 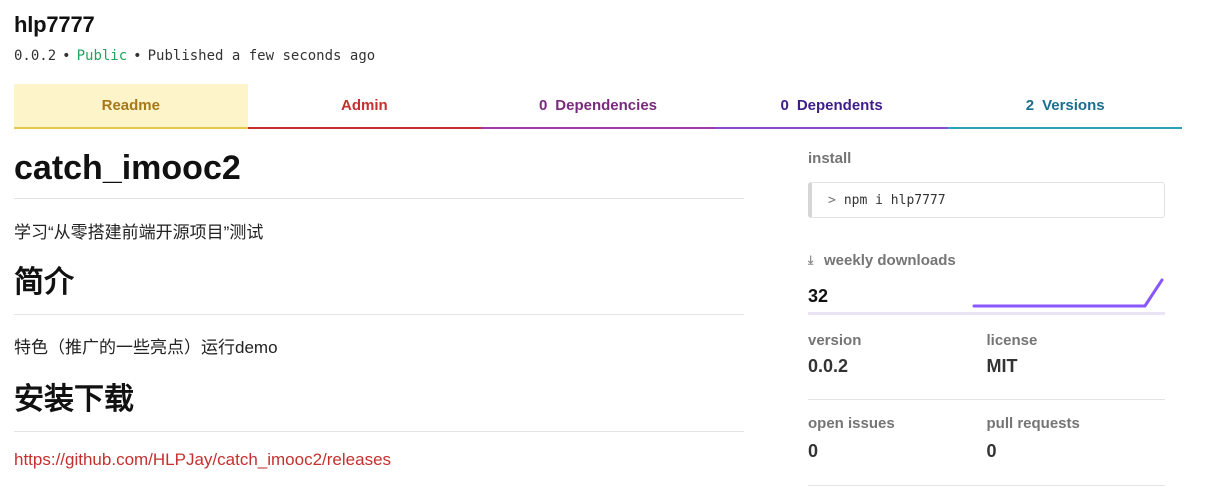 What do you see at coordinates (832, 200) in the screenshot?
I see `prompt-icon: >` at bounding box center [832, 200].